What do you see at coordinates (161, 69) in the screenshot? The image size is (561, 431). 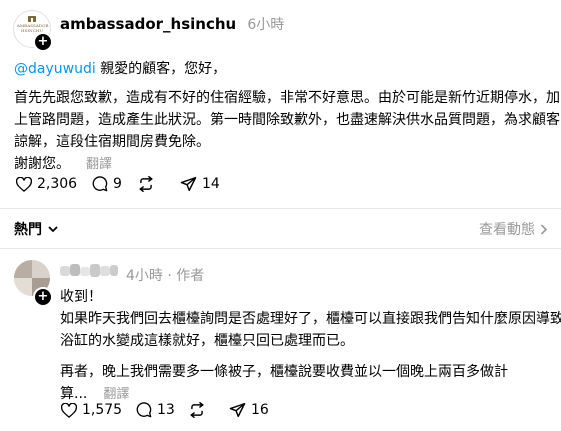 I see `greeting-text: 親愛的顧客，您好，` at bounding box center [161, 69].